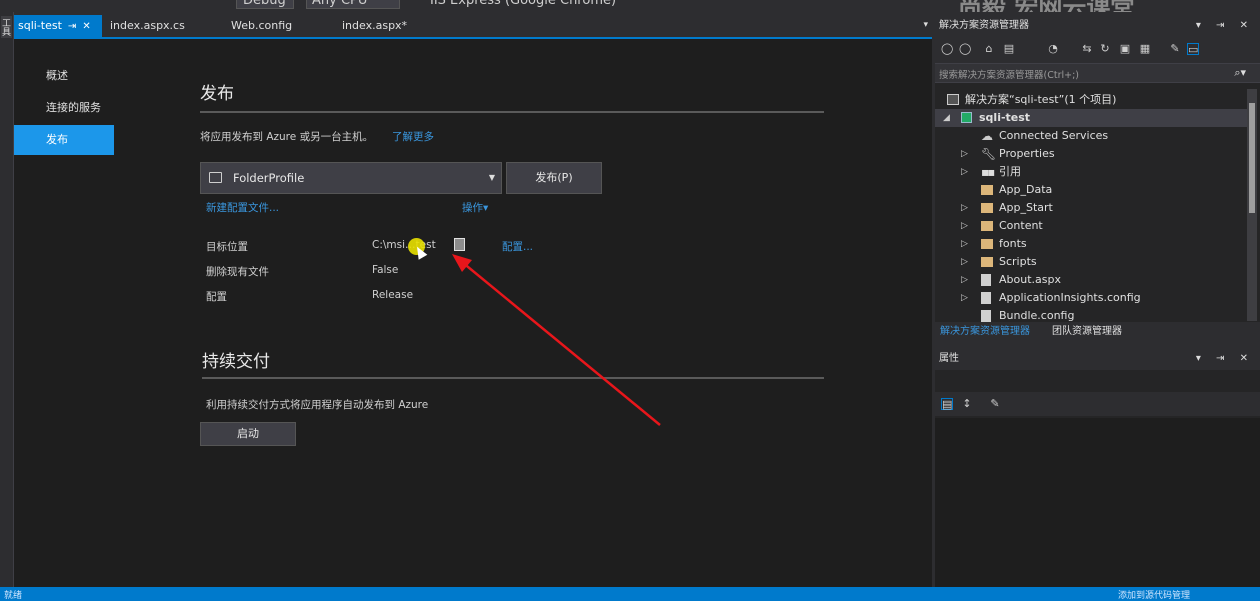 This screenshot has height=601, width=1260. Describe the element at coordinates (1091, 154) in the screenshot. I see `tree-properties: ▷ 🔧︎ Properties` at that location.